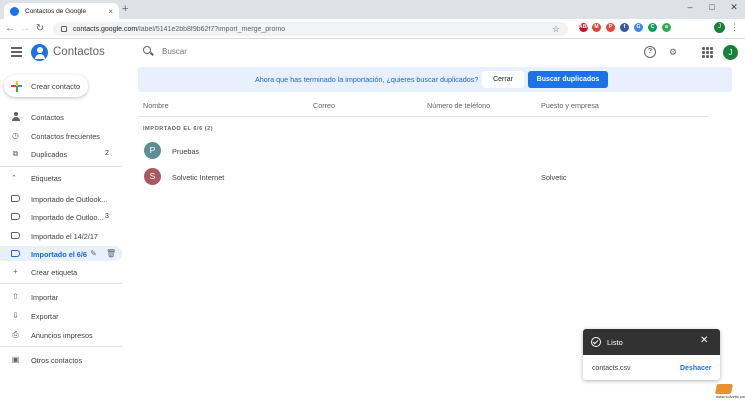 The width and height of the screenshot is (745, 404). Describe the element at coordinates (570, 105) in the screenshot. I see `column-header-job: Puesto y empresa` at that location.